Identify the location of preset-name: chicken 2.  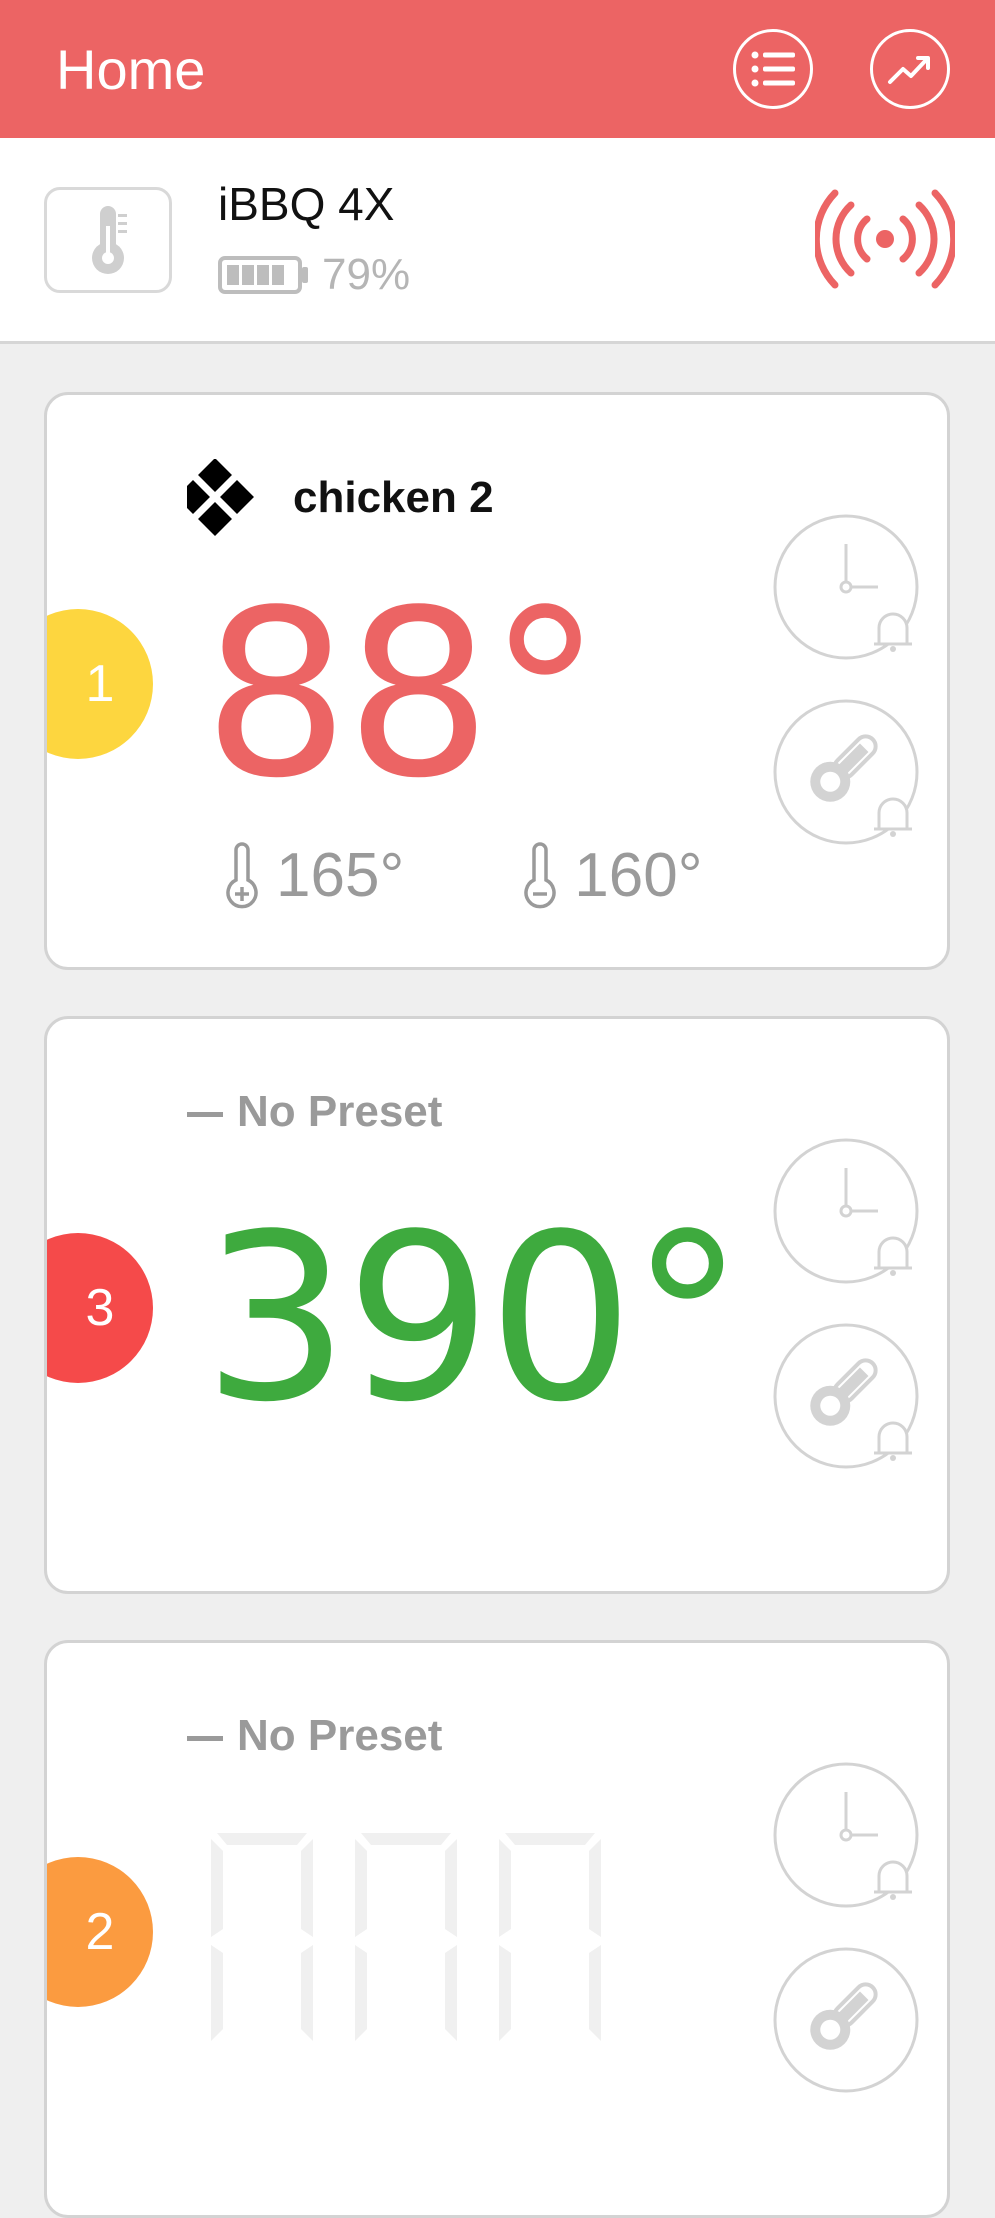
(393, 497).